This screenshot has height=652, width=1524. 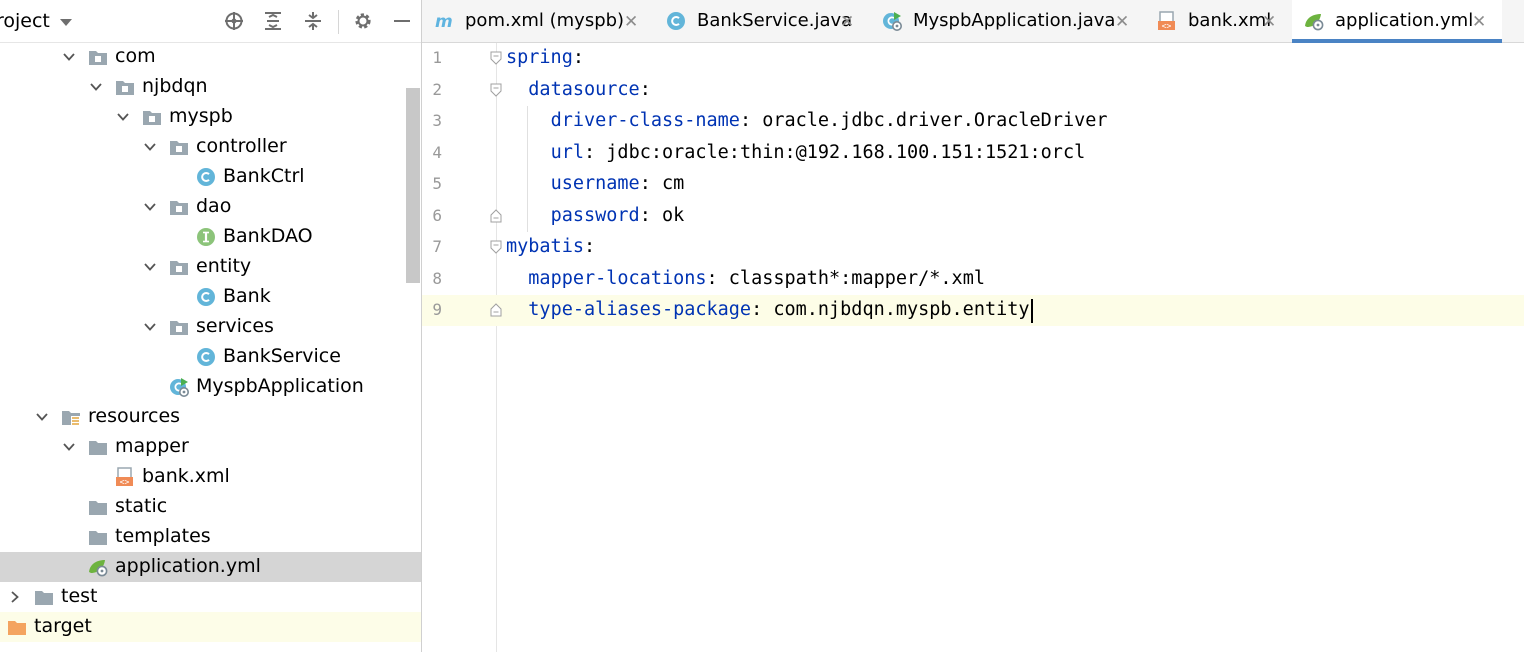 I want to click on tree-item-label: BankService, so click(x=282, y=356).